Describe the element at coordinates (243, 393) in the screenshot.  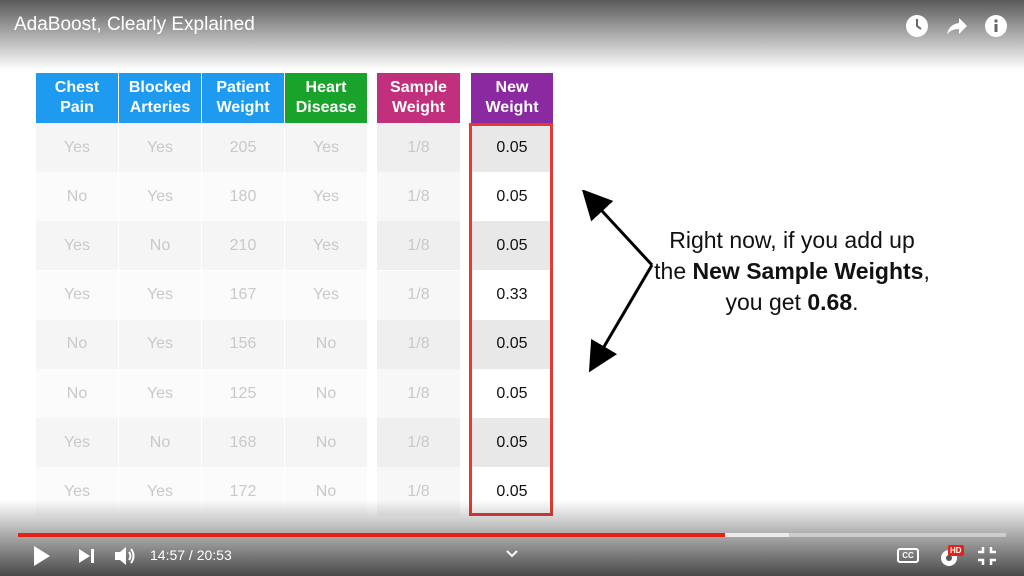
I see `cell-patient-weight: 125` at that location.